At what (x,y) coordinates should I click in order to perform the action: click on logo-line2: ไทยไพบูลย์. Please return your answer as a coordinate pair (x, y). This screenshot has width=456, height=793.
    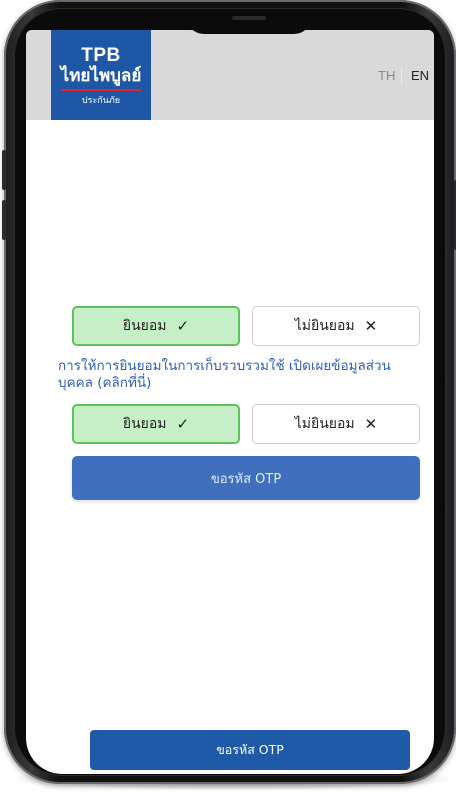
    Looking at the image, I should click on (101, 75).